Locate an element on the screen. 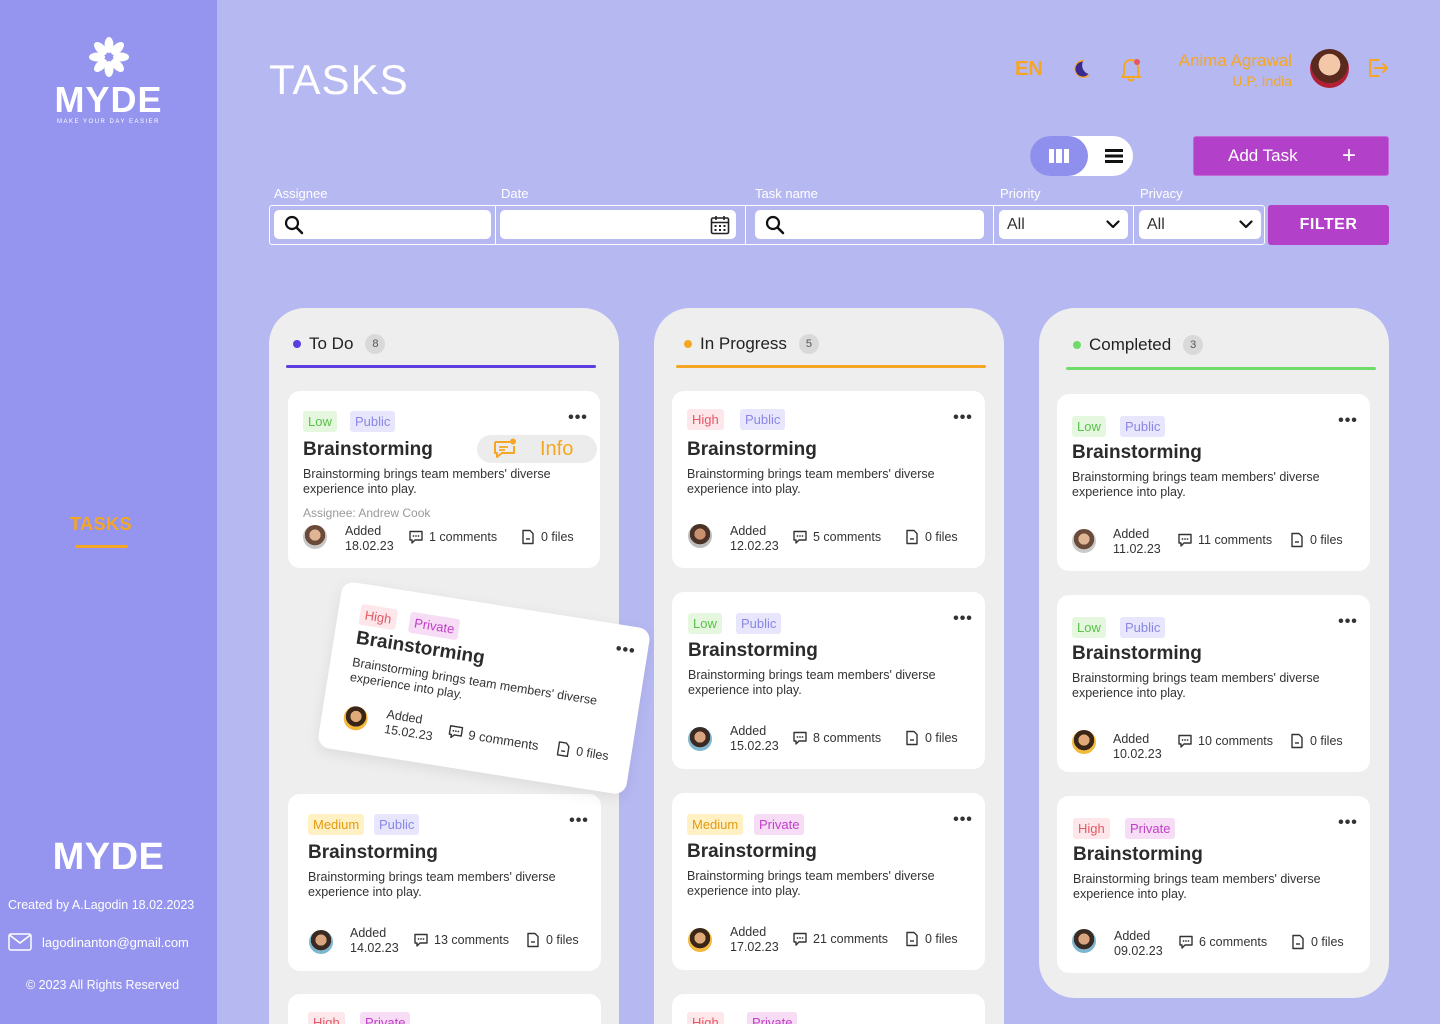 The image size is (1440, 1024). status-dot is located at coordinates (1077, 345).